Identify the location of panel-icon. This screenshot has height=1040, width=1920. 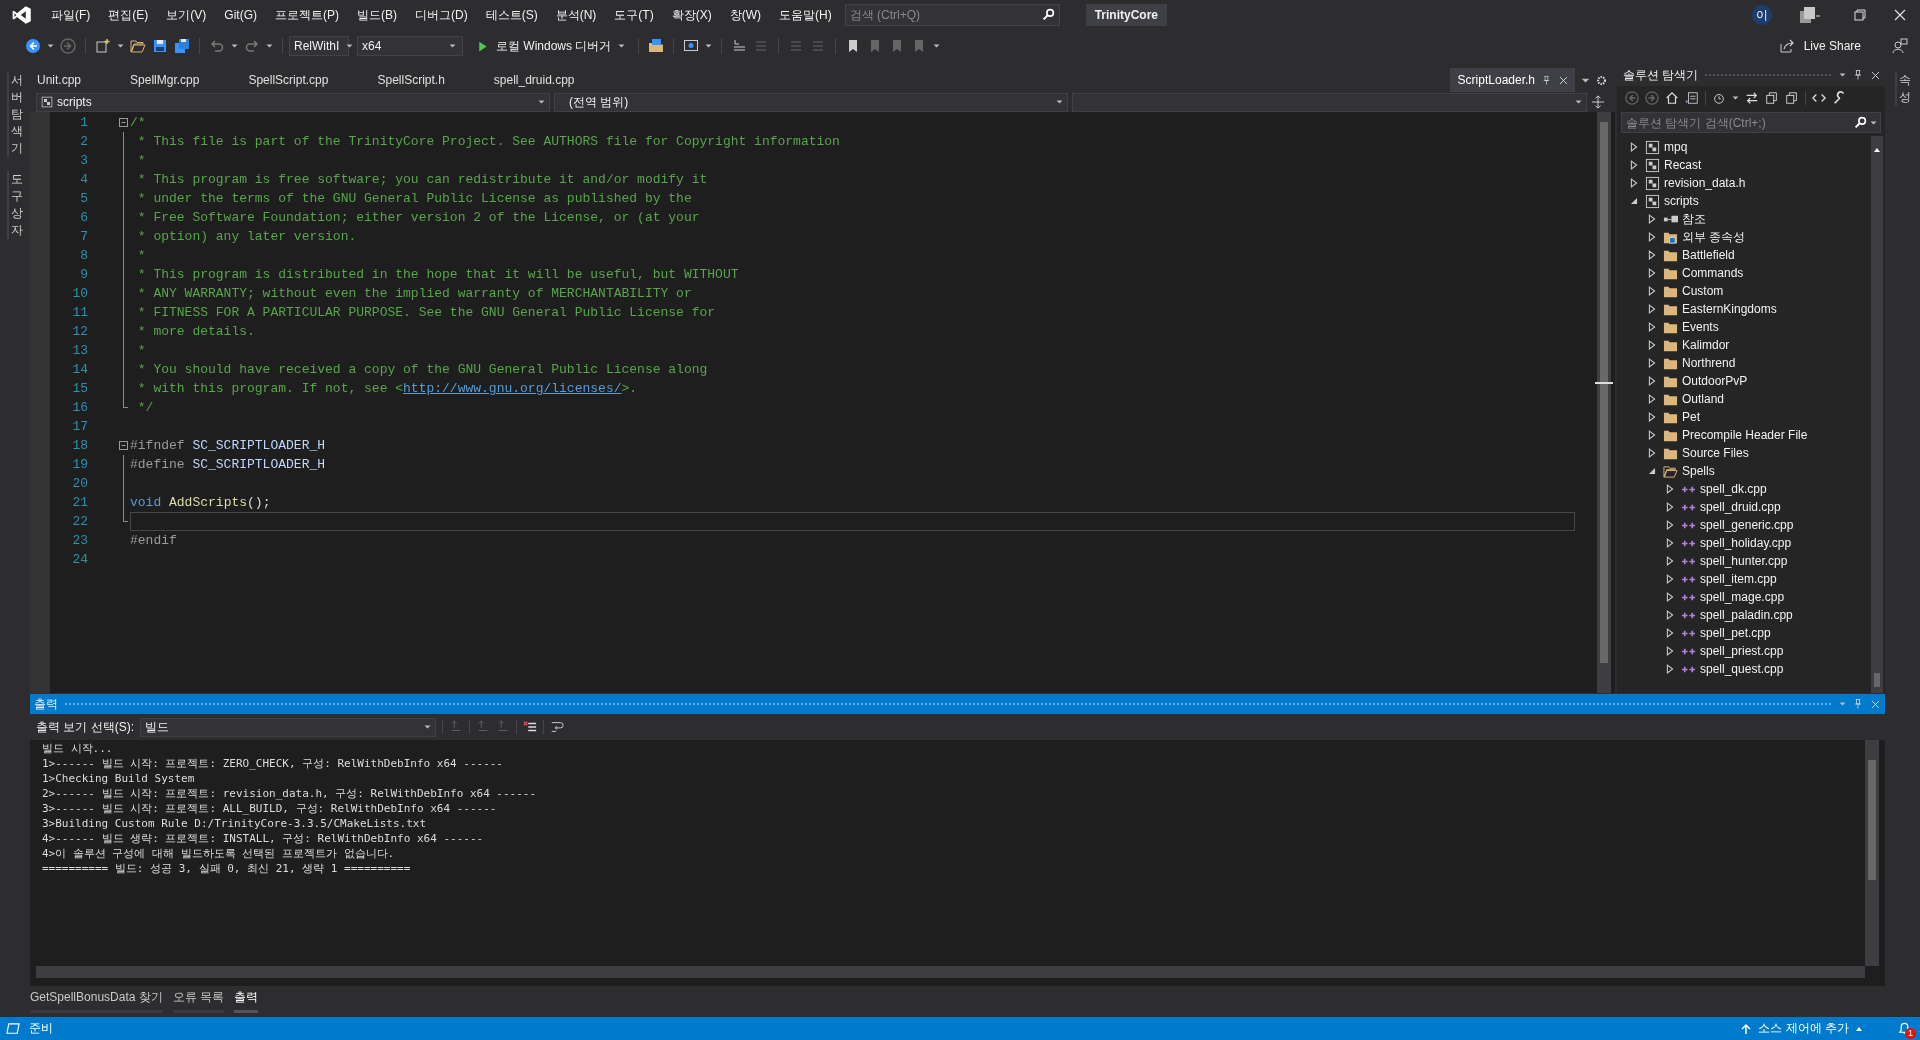
(13, 1028).